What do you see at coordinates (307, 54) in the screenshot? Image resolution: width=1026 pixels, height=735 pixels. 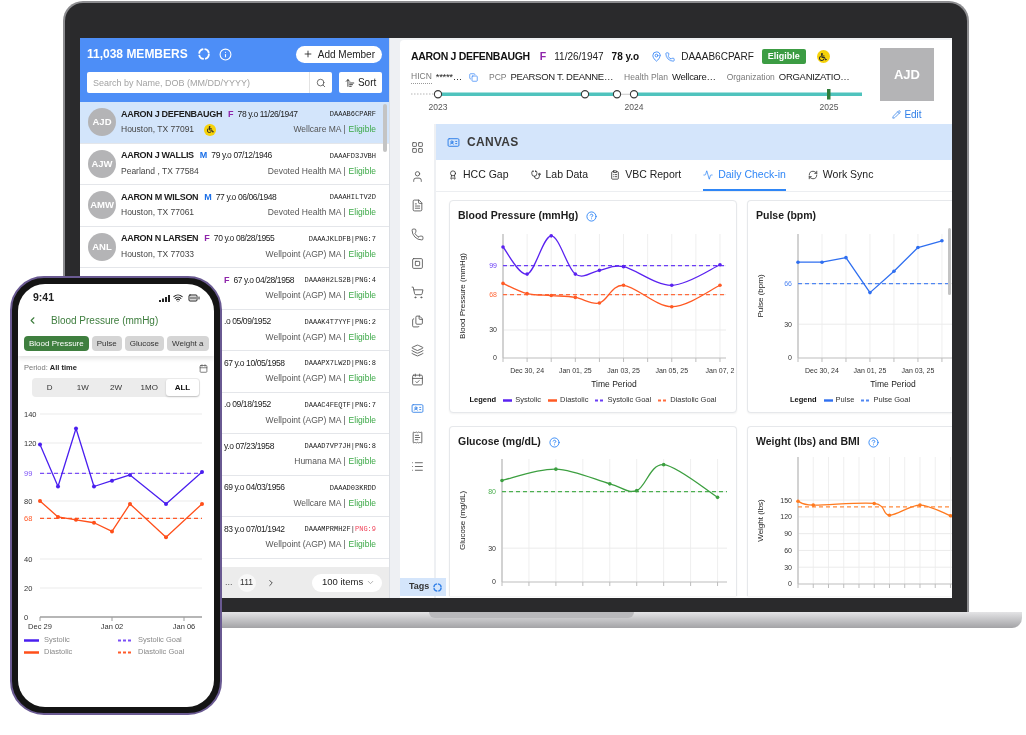 I see `plus-icon` at bounding box center [307, 54].